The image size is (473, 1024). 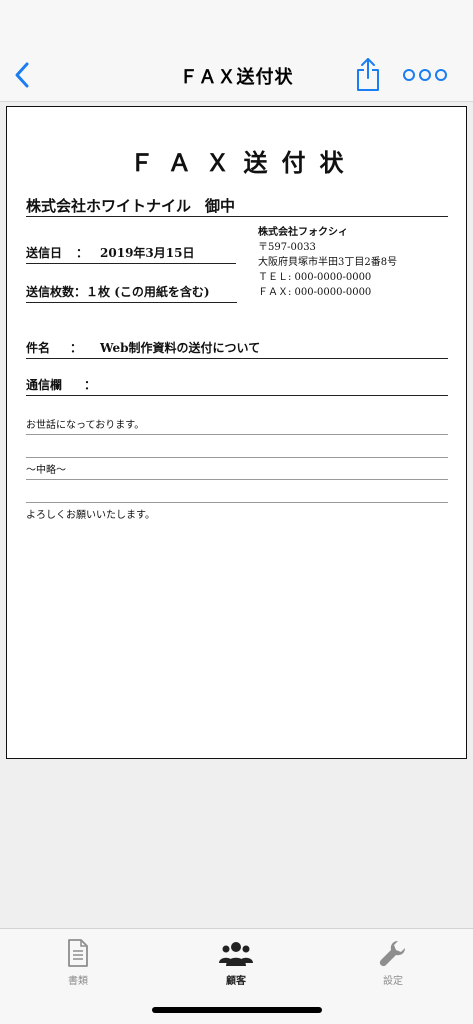 I want to click on page-count-label: 送信枚数：, so click(x=56, y=292).